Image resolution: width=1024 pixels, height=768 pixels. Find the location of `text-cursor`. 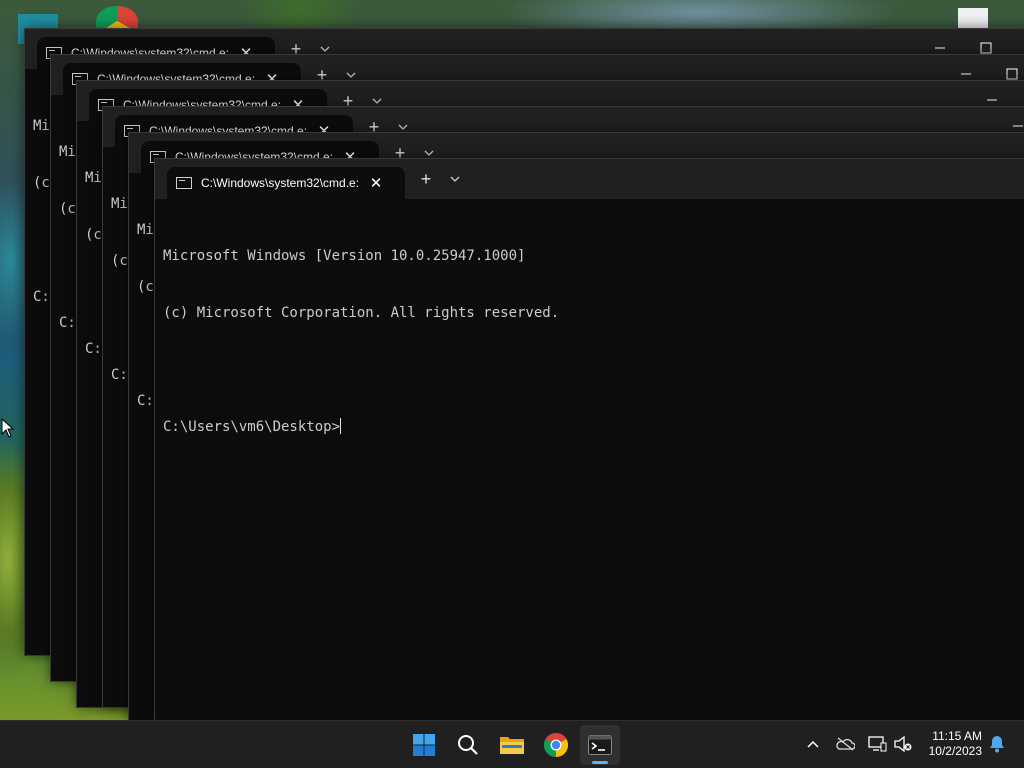

text-cursor is located at coordinates (341, 426).